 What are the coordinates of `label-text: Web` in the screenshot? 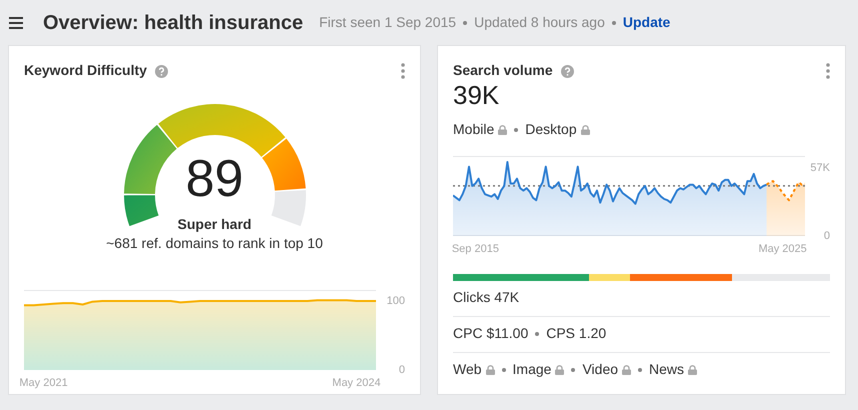 It's located at (467, 369).